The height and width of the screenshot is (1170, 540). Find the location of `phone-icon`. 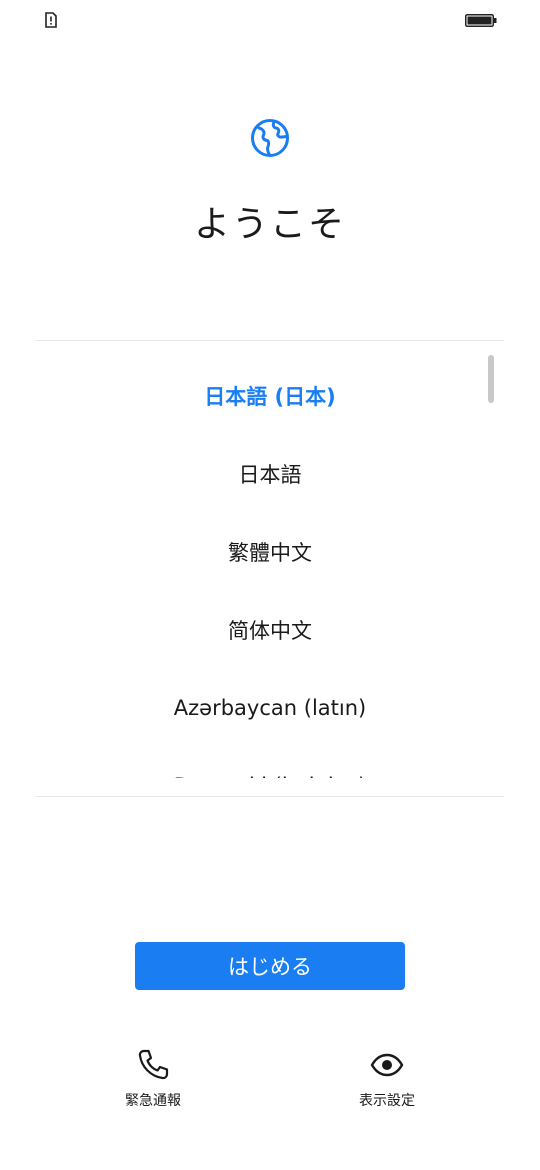

phone-icon is located at coordinates (153, 1064).